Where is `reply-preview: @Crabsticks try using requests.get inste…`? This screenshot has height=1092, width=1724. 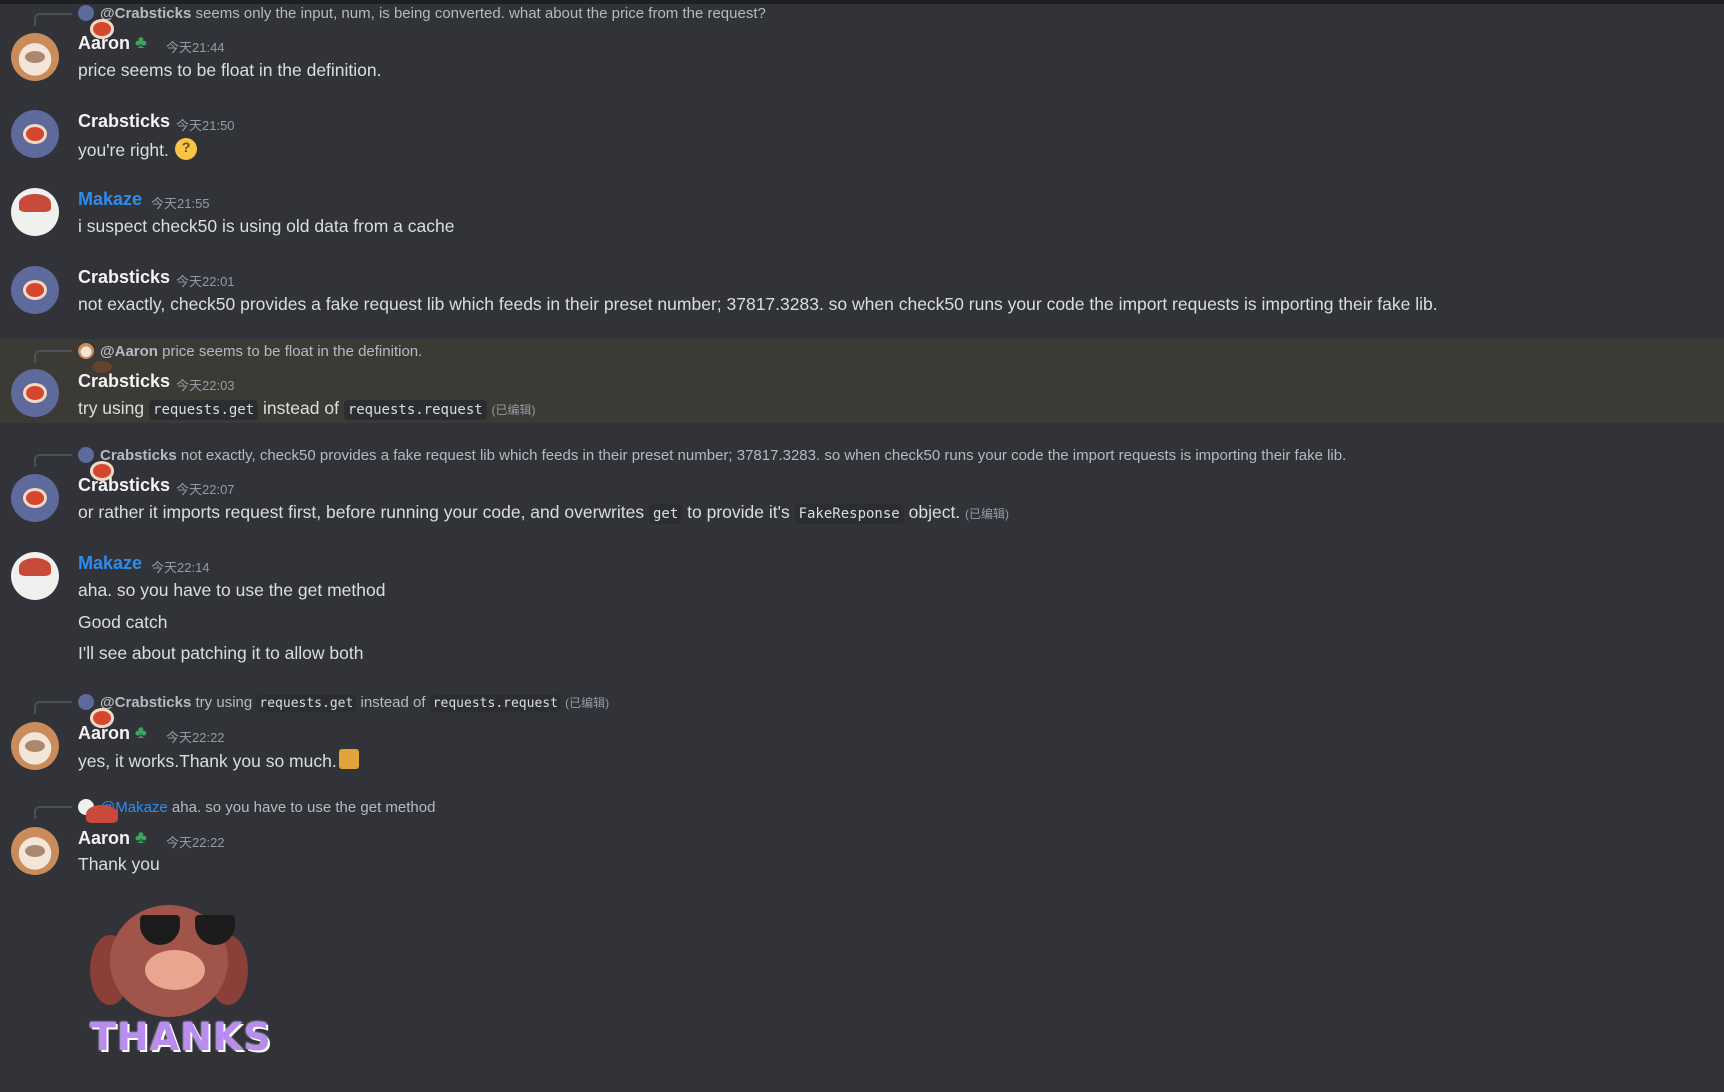 reply-preview: @Crabsticks try using requests.get inste… is located at coordinates (344, 703).